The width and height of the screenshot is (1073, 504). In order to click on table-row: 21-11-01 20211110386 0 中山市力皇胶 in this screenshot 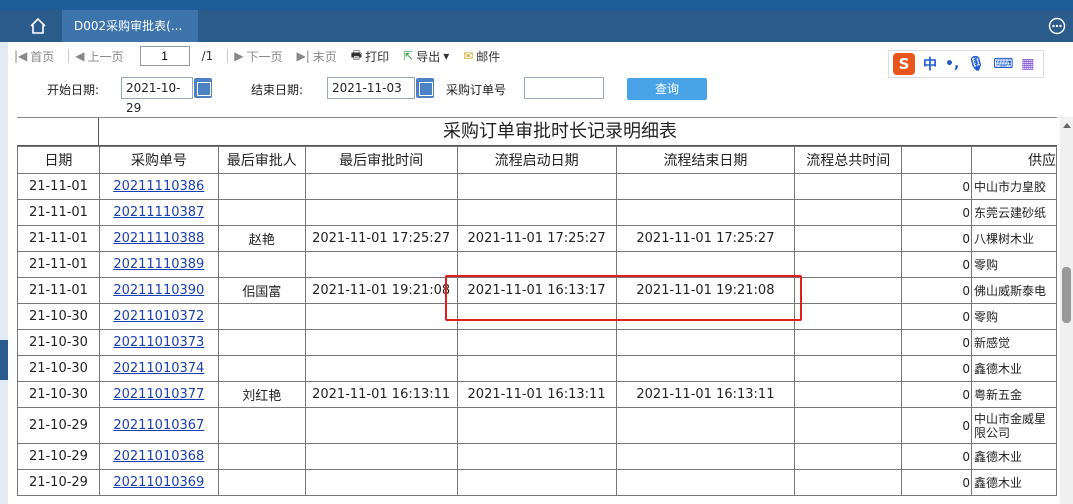, I will do `click(537, 186)`.